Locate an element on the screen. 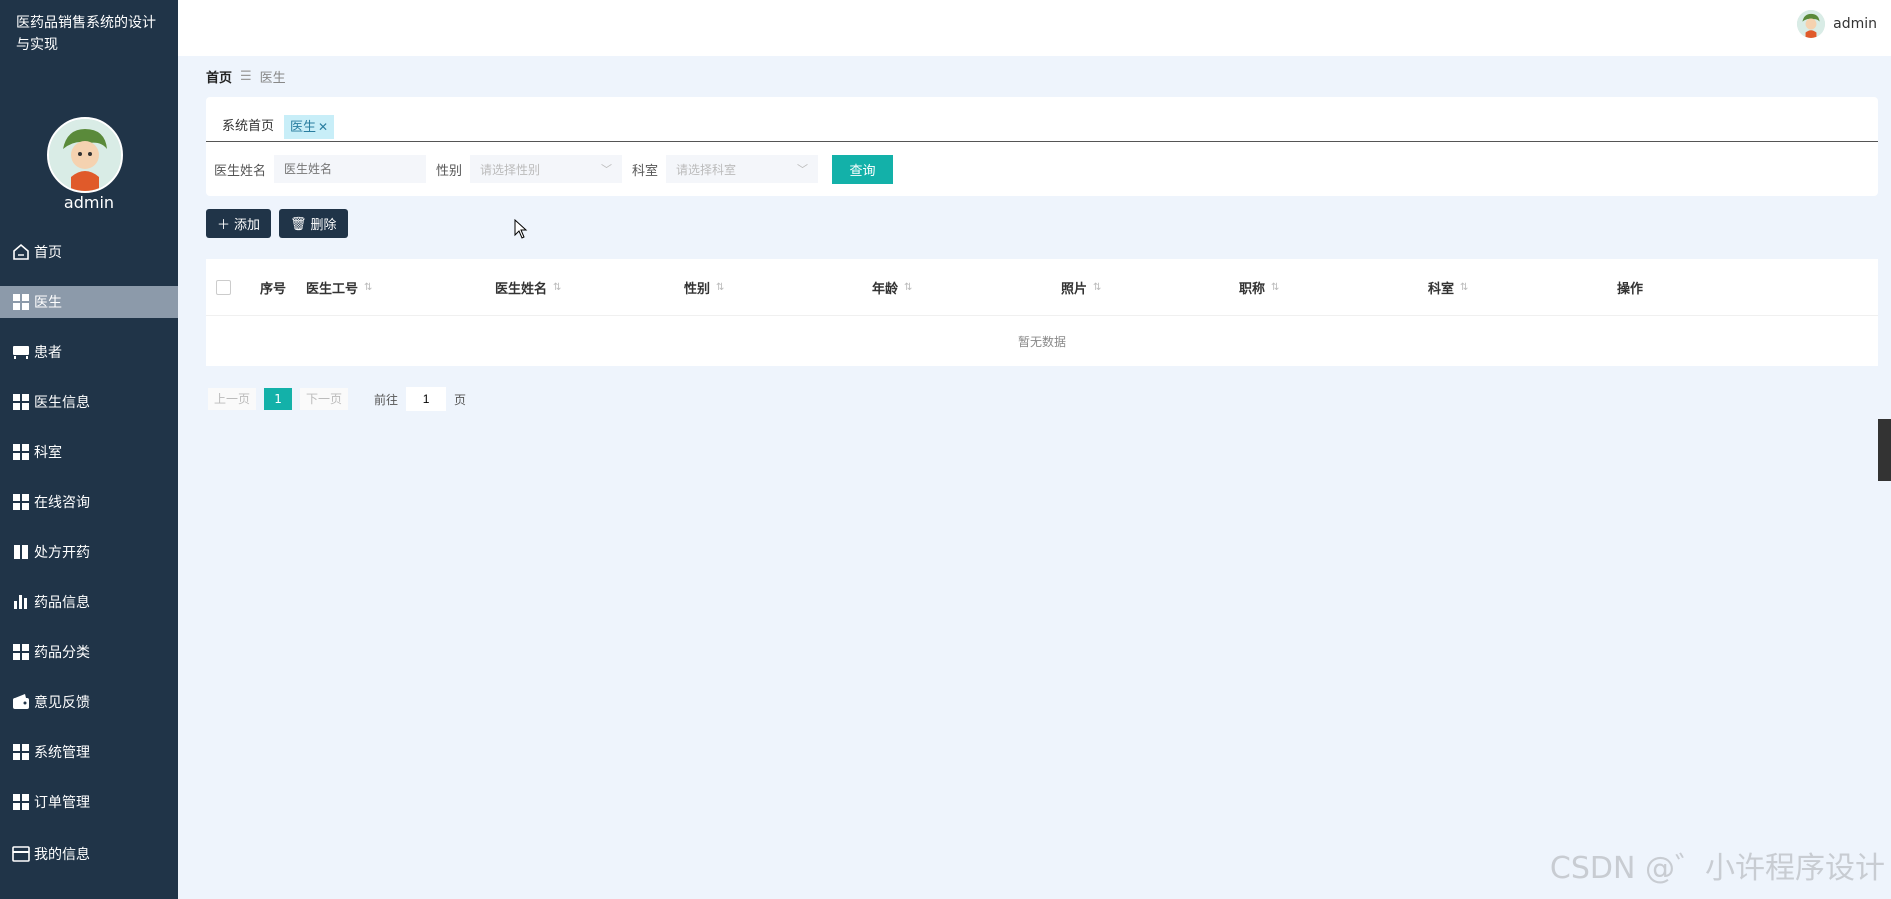 The width and height of the screenshot is (1891, 899). sidebar-item-label: 医生信息 is located at coordinates (62, 403).